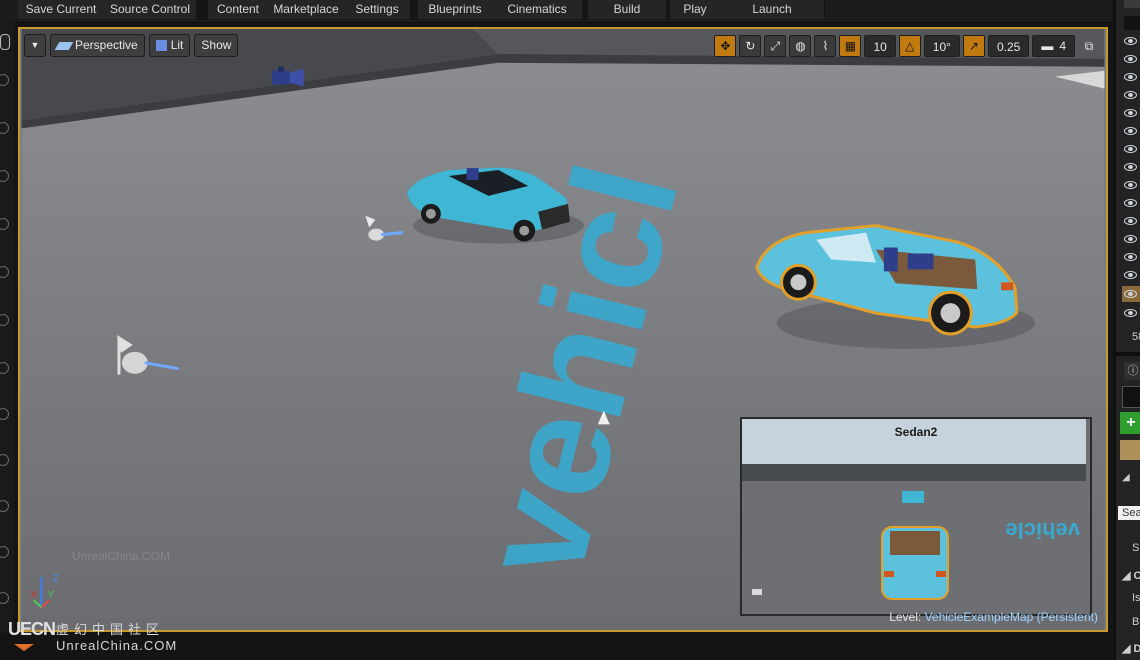 This screenshot has width=1140, height=660. Describe the element at coordinates (1126, 477) in the screenshot. I see `expand-arrow-icon: ◢` at that location.